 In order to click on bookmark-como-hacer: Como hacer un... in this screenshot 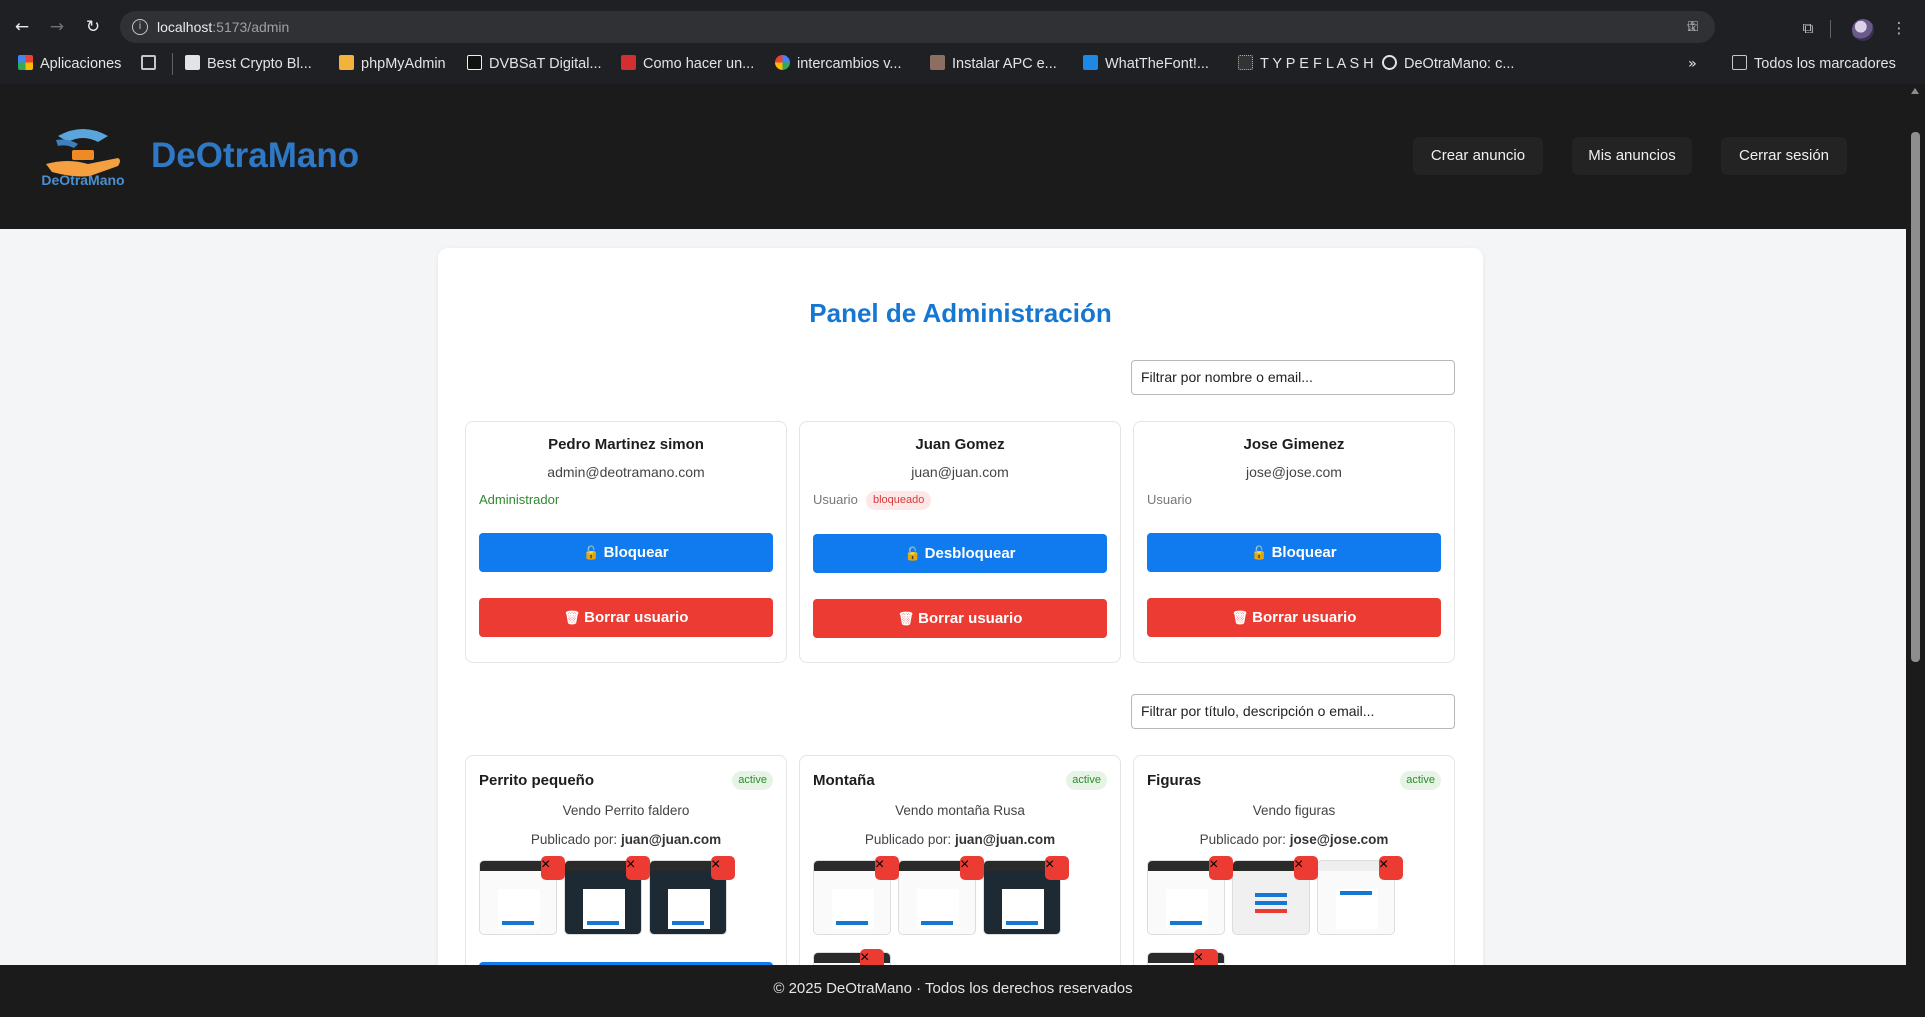, I will do `click(687, 64)`.